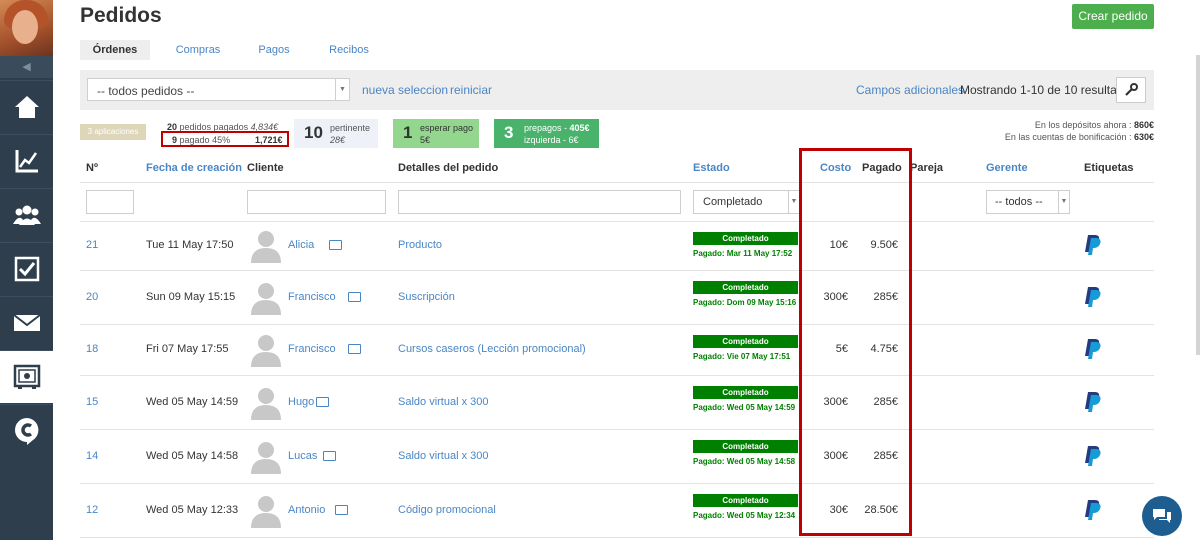 Image resolution: width=1200 pixels, height=540 pixels. What do you see at coordinates (436, 133) in the screenshot?
I see `waiting-payment-stat: 1 esperar pago 5€` at bounding box center [436, 133].